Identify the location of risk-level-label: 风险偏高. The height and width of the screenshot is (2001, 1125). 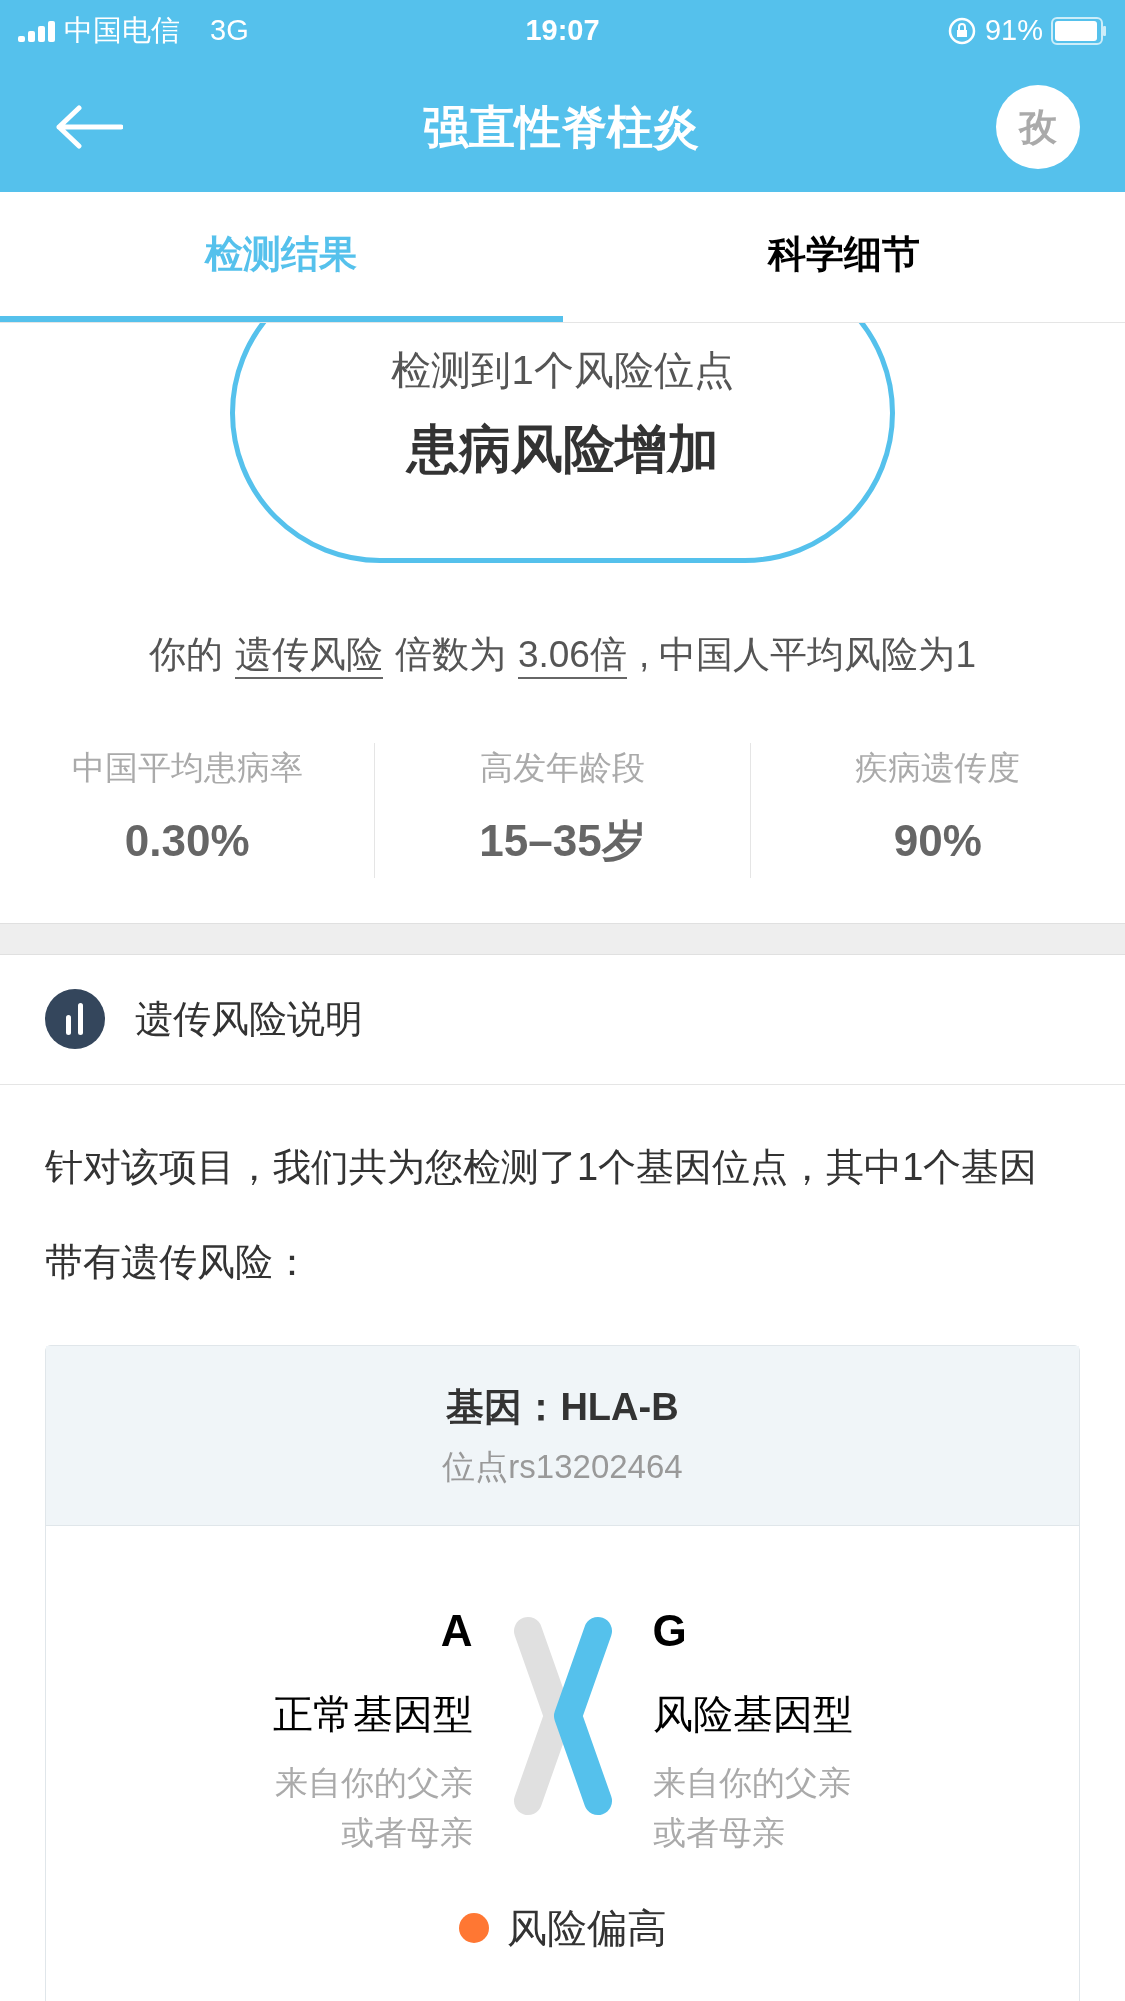
(586, 1928).